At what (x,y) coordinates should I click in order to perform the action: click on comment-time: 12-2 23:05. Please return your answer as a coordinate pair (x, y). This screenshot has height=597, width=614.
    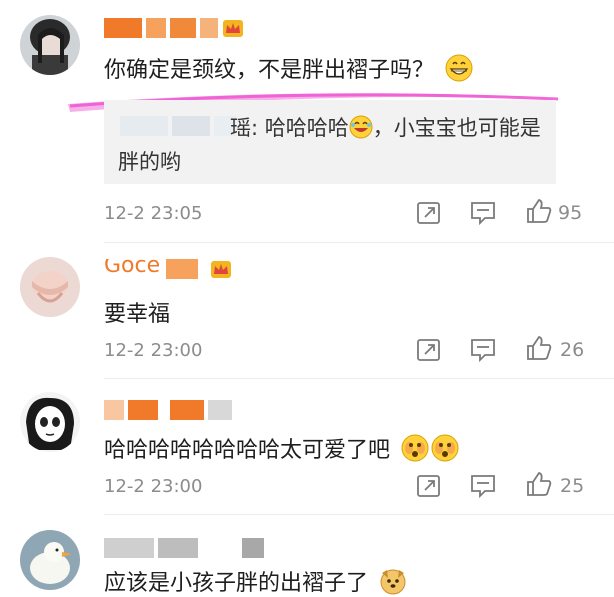
    Looking at the image, I should click on (153, 213).